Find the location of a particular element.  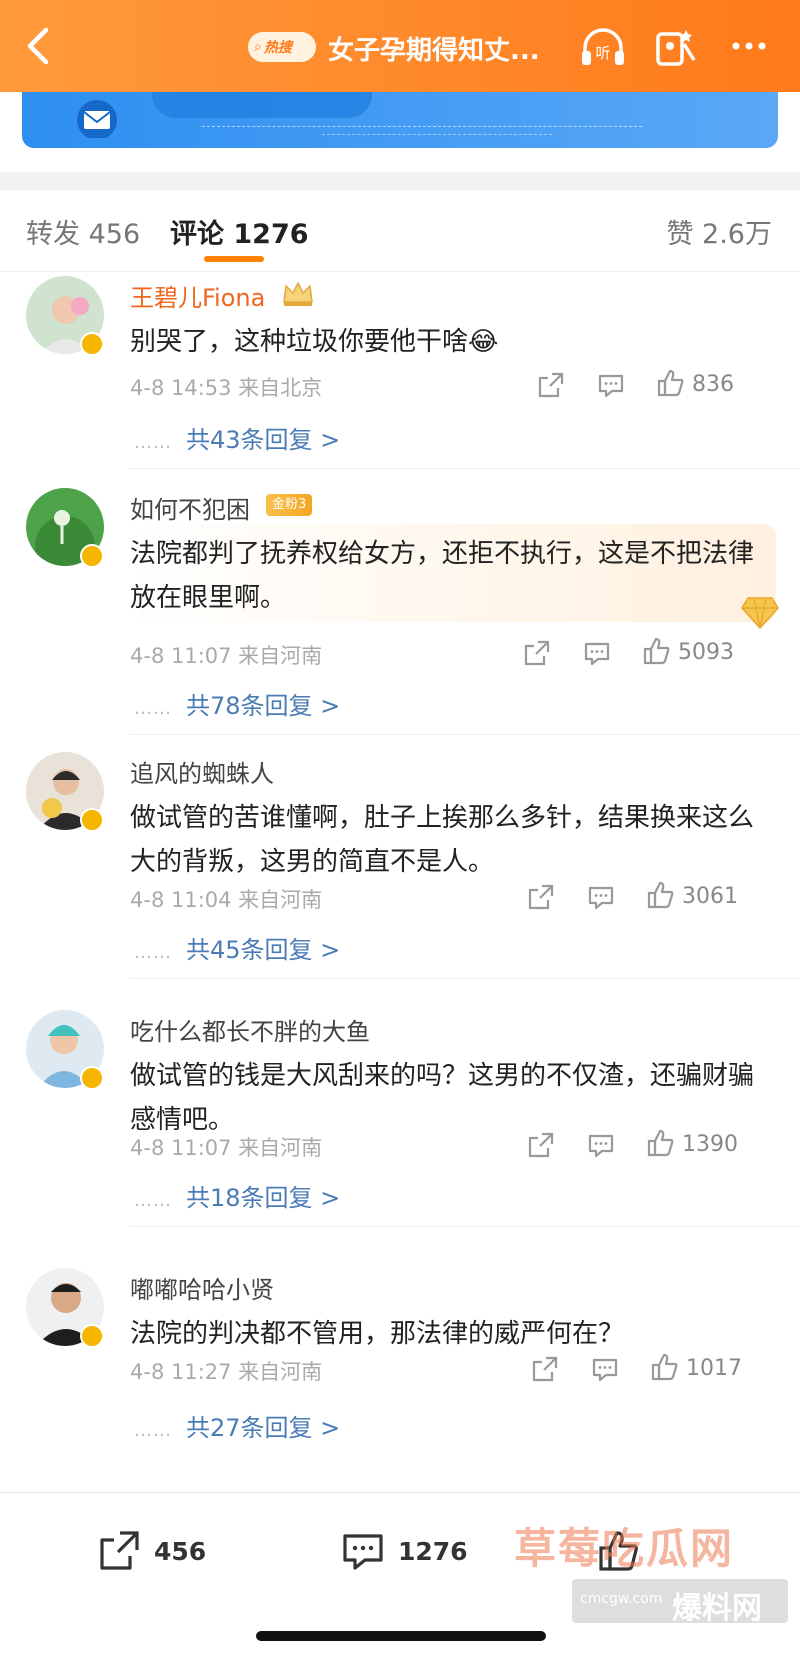

tab-repost: 转发 456 is located at coordinates (83, 231).